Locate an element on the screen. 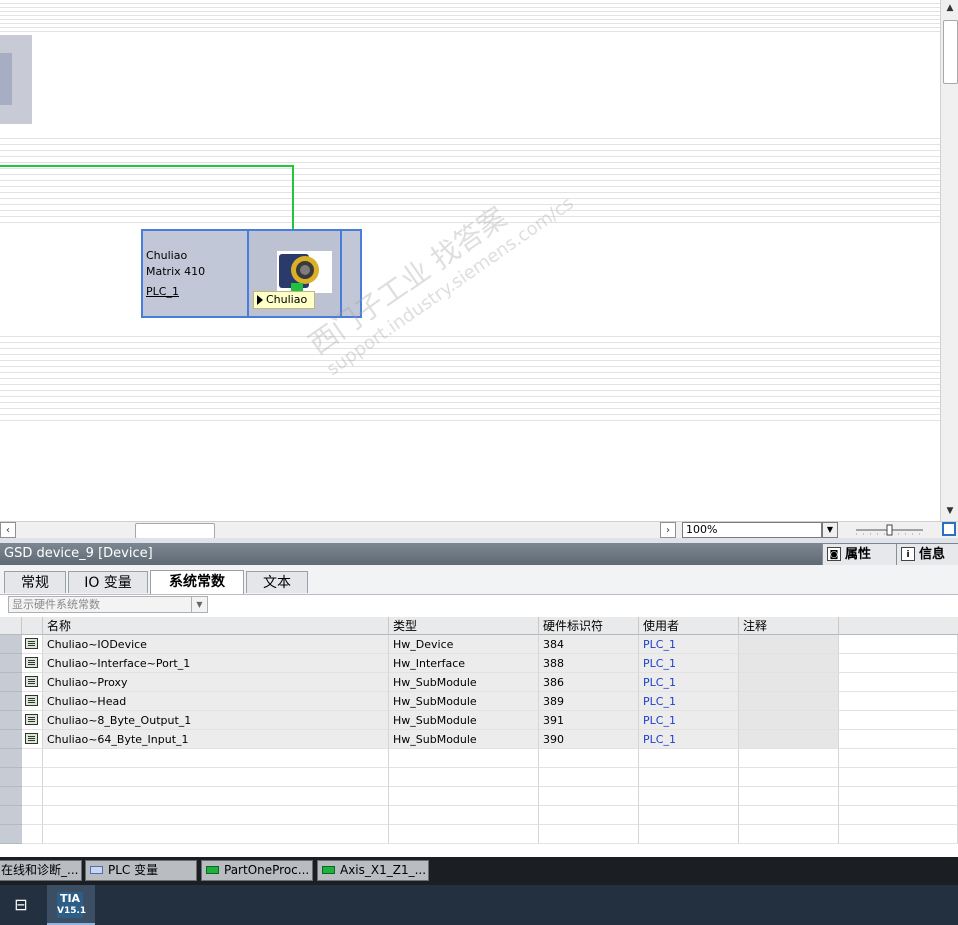  header-type: 类型 is located at coordinates (464, 626).